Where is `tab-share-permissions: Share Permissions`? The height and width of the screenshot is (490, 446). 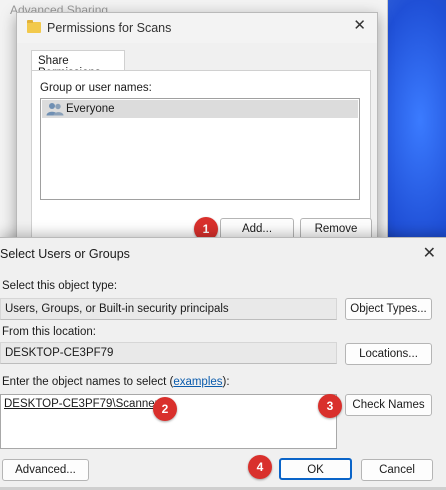
tab-share-permissions: Share Permissions is located at coordinates (78, 64).